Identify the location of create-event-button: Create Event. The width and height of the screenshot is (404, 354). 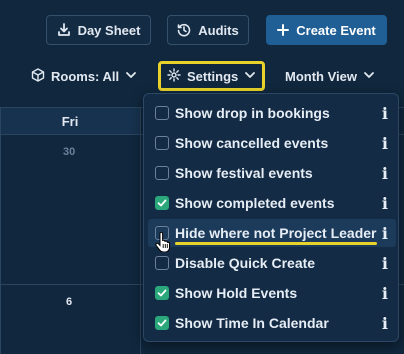
(326, 30).